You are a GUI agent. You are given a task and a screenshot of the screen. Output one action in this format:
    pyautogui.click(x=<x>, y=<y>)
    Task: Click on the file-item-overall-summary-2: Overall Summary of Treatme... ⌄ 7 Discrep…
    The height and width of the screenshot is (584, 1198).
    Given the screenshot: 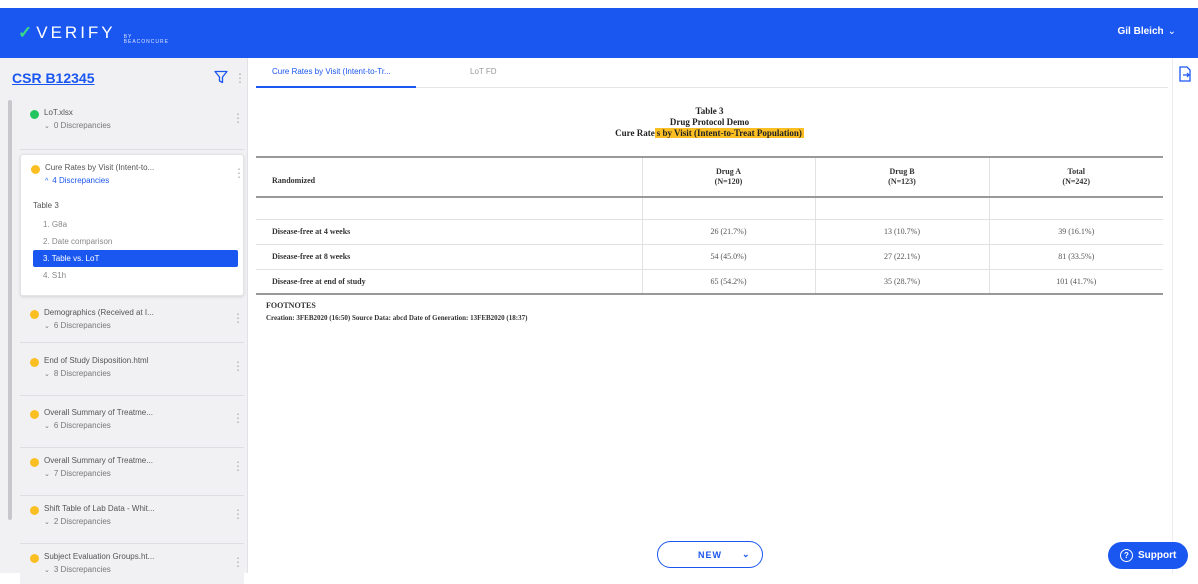 What is the action you would take?
    pyautogui.click(x=132, y=472)
    